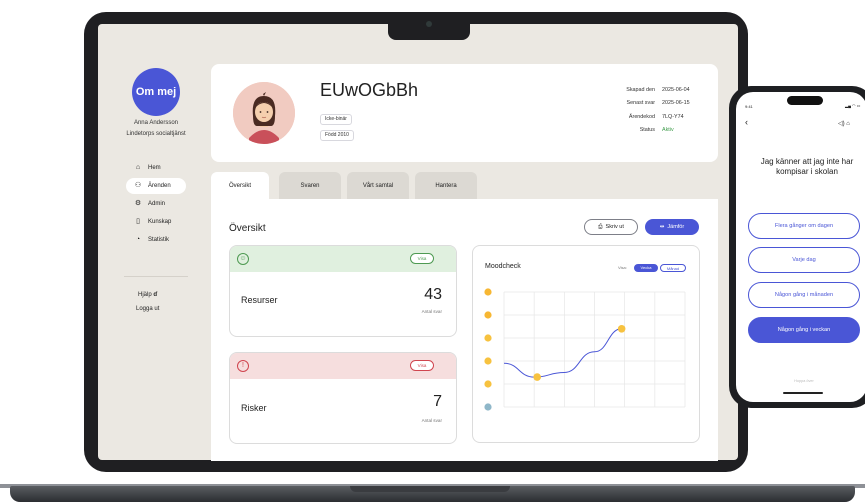  Describe the element at coordinates (430, 489) in the screenshot. I see `laptop-hinge` at that location.